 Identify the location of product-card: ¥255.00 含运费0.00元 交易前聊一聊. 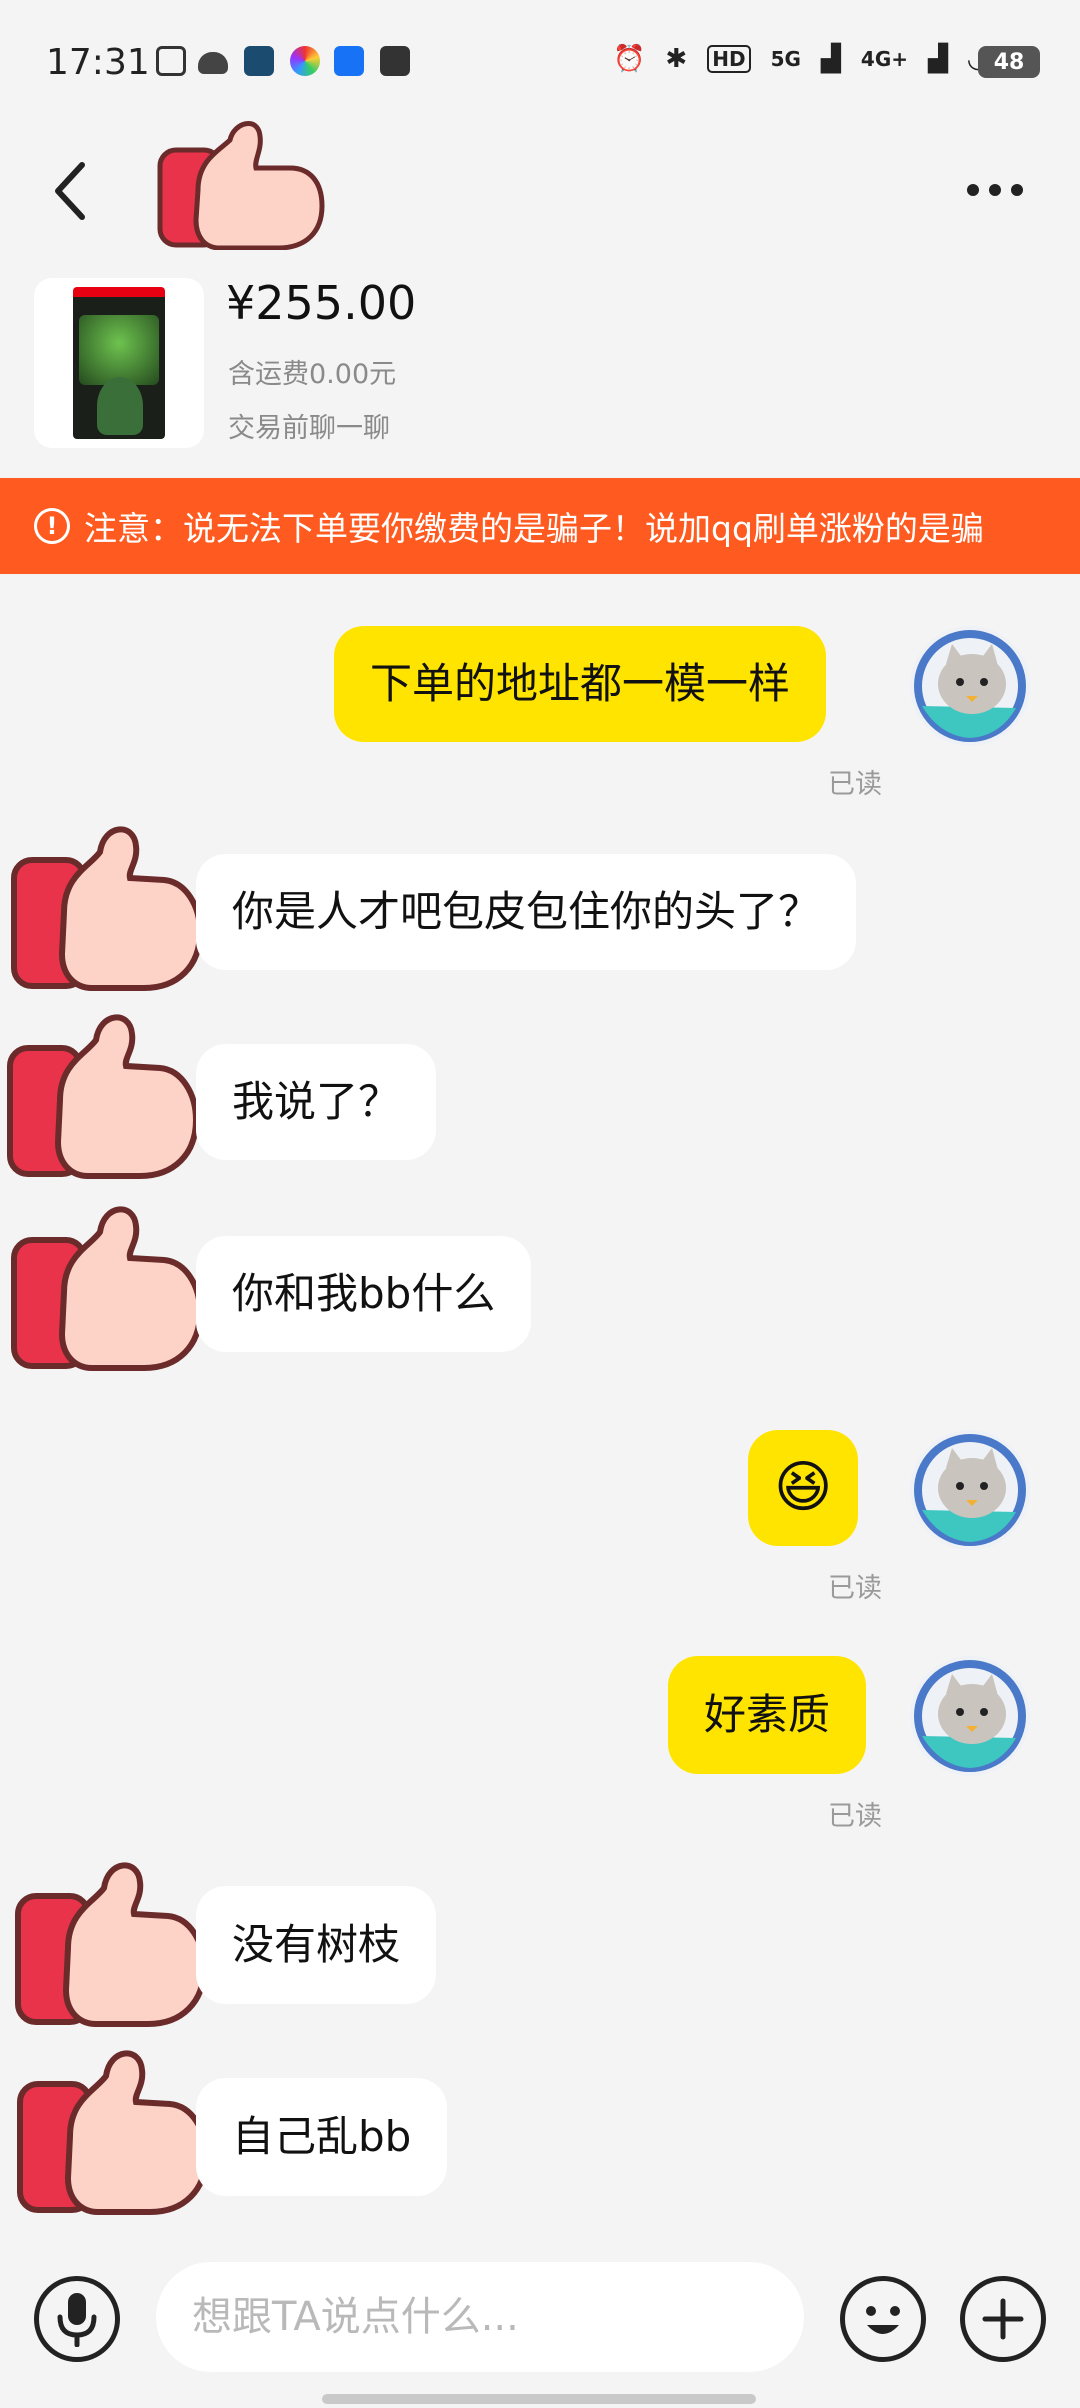
(540, 375).